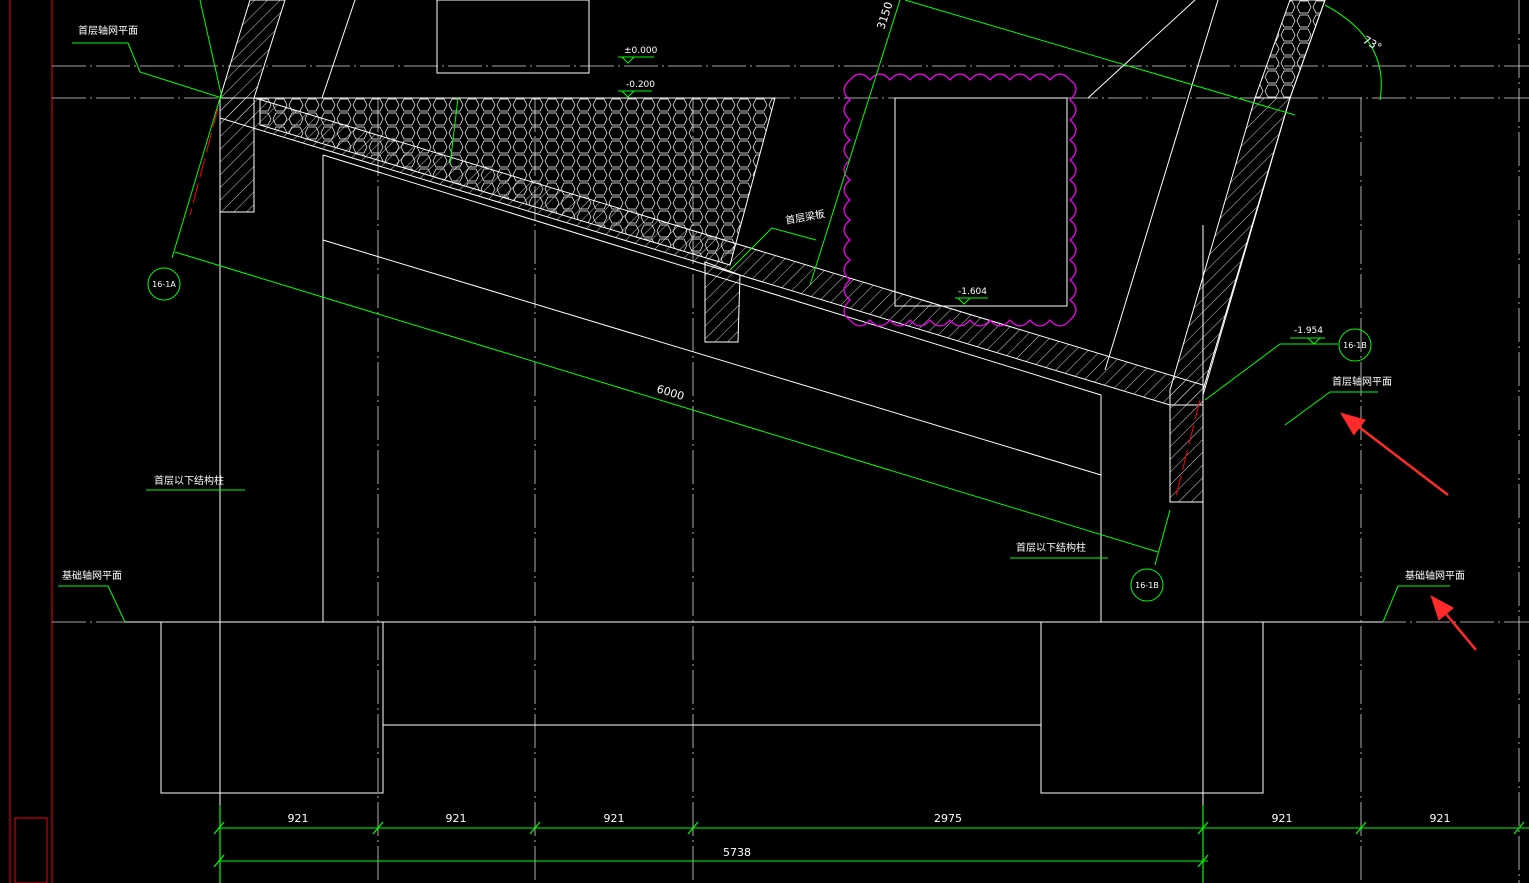  I want to click on dim-segment-4: 2975, so click(948, 818).